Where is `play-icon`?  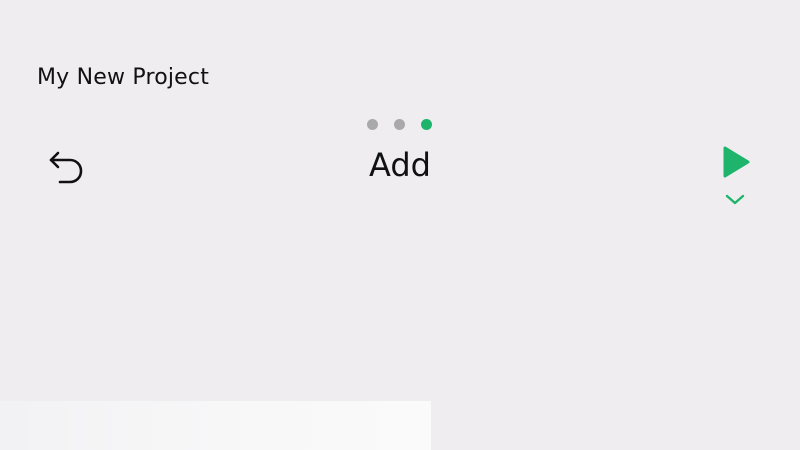 play-icon is located at coordinates (736, 162).